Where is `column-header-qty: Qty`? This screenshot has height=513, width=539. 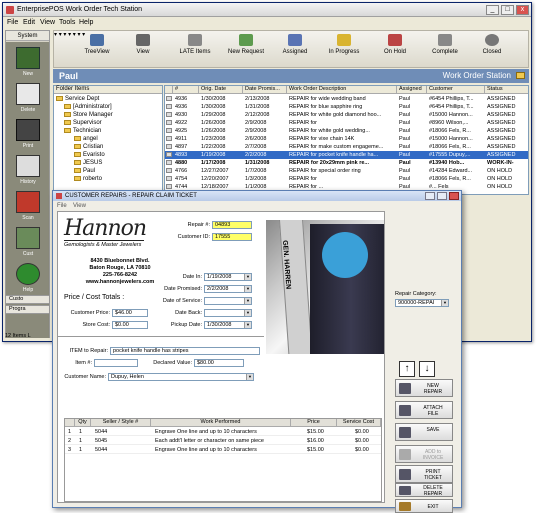
column-header-qty: Qty is located at coordinates (83, 423).